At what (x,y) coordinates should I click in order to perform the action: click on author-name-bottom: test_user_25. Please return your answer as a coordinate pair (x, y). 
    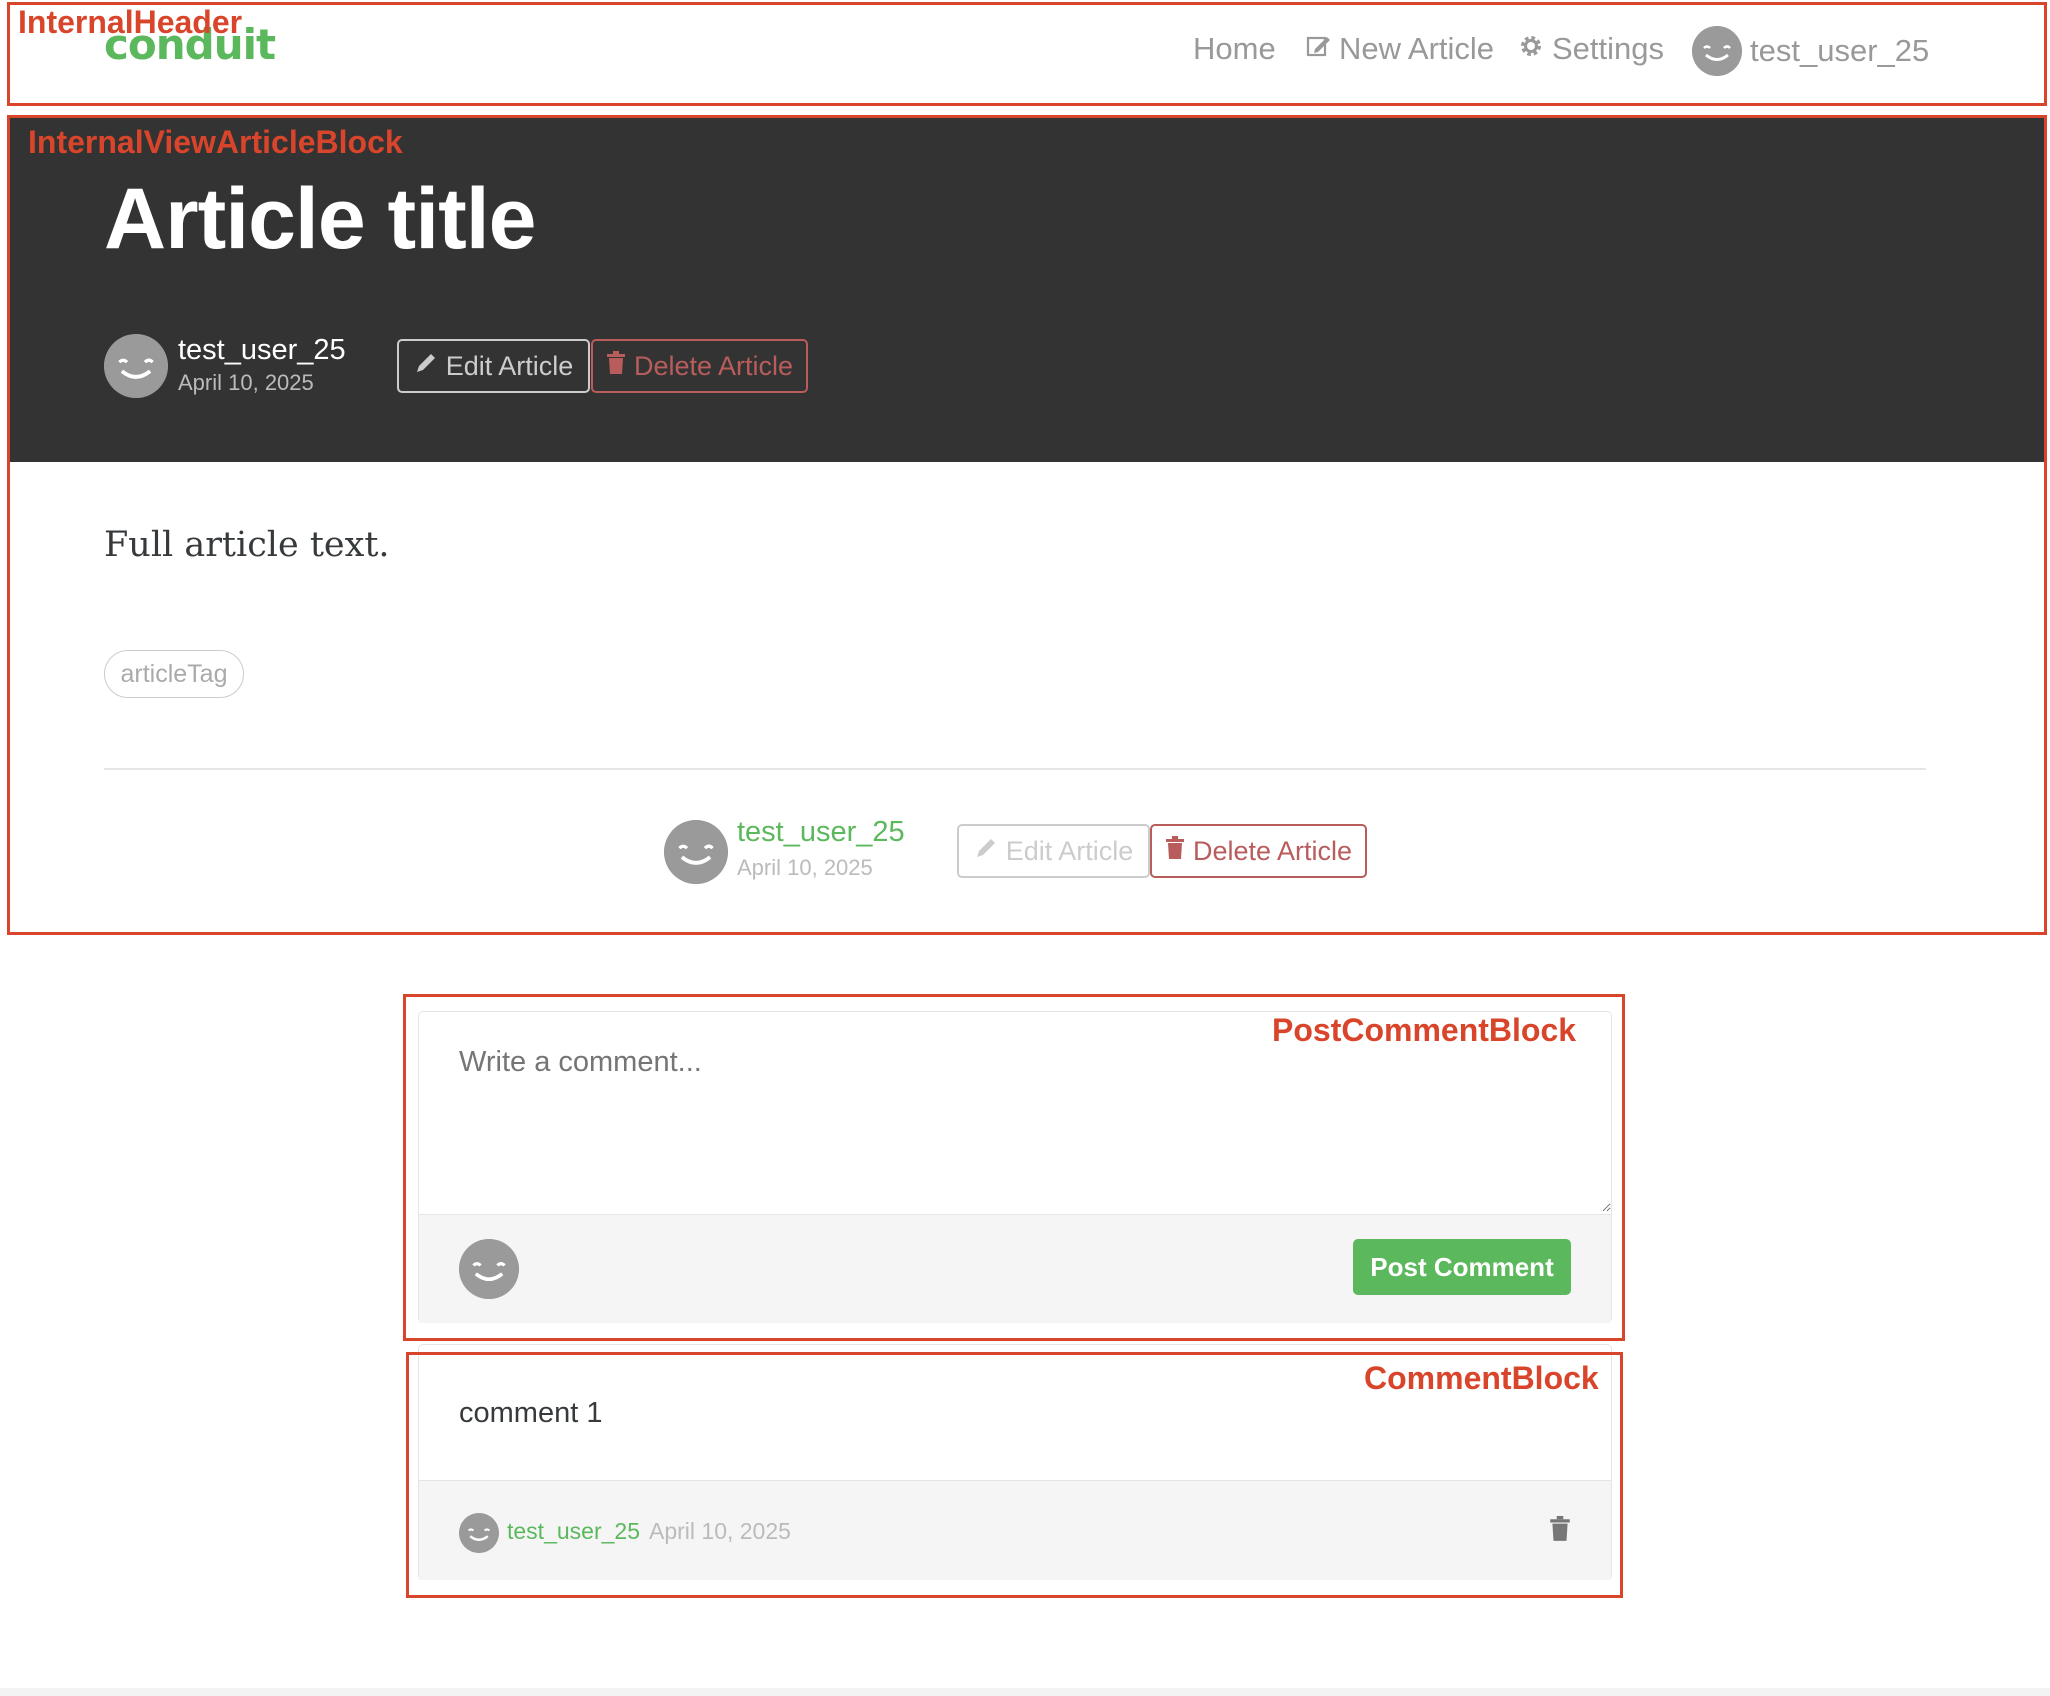
    Looking at the image, I should click on (821, 832).